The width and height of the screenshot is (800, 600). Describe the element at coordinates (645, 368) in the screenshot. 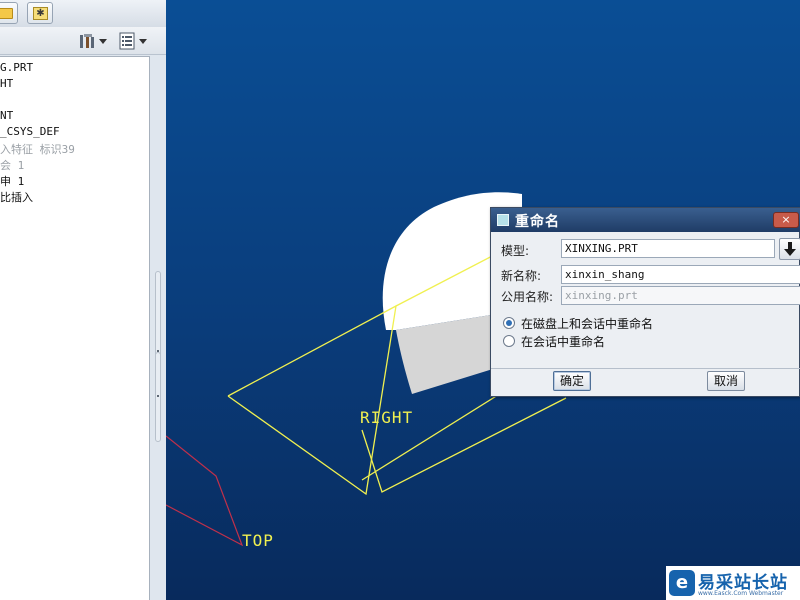

I see `dialog-separator` at that location.